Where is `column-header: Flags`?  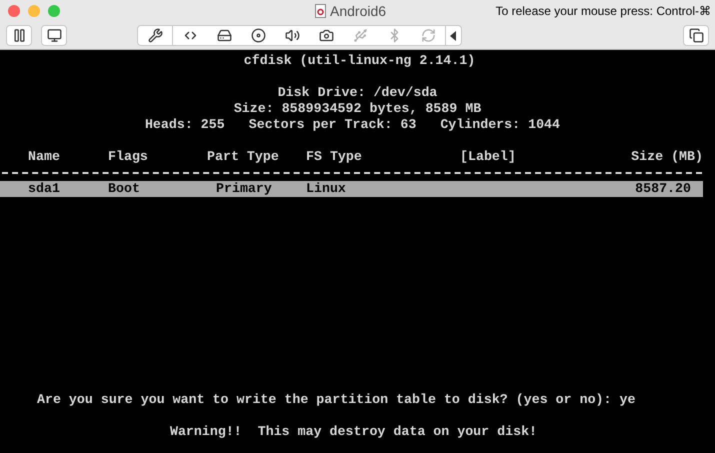
column-header: Flags is located at coordinates (128, 156).